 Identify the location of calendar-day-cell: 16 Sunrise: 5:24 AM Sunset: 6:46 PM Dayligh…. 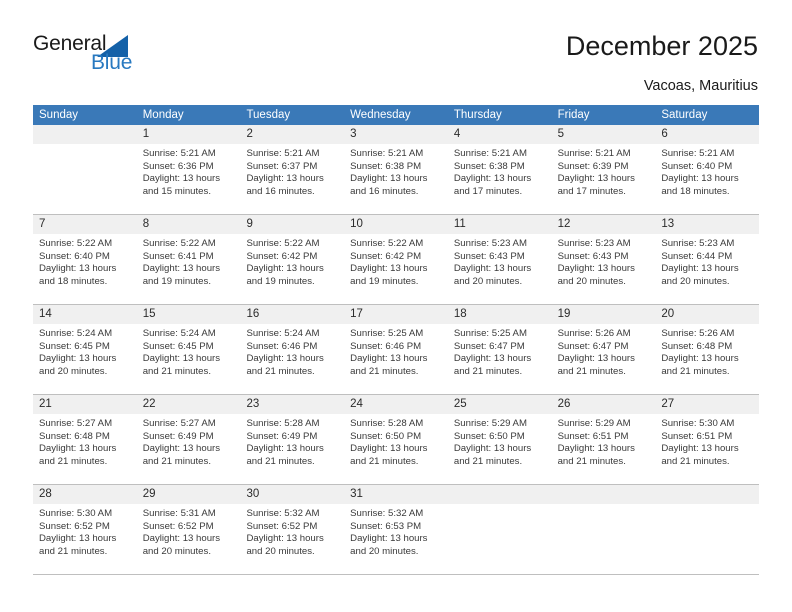
(292, 349).